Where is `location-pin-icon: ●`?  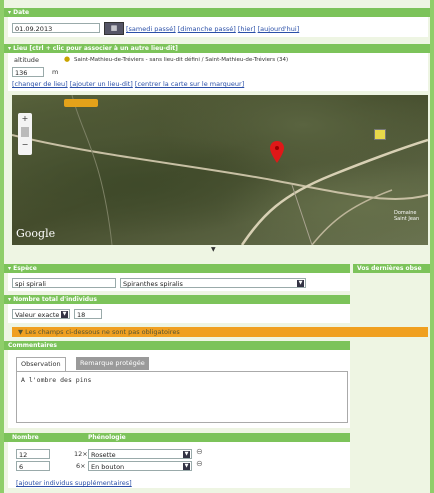
location-pin-icon: ● is located at coordinates (67, 59).